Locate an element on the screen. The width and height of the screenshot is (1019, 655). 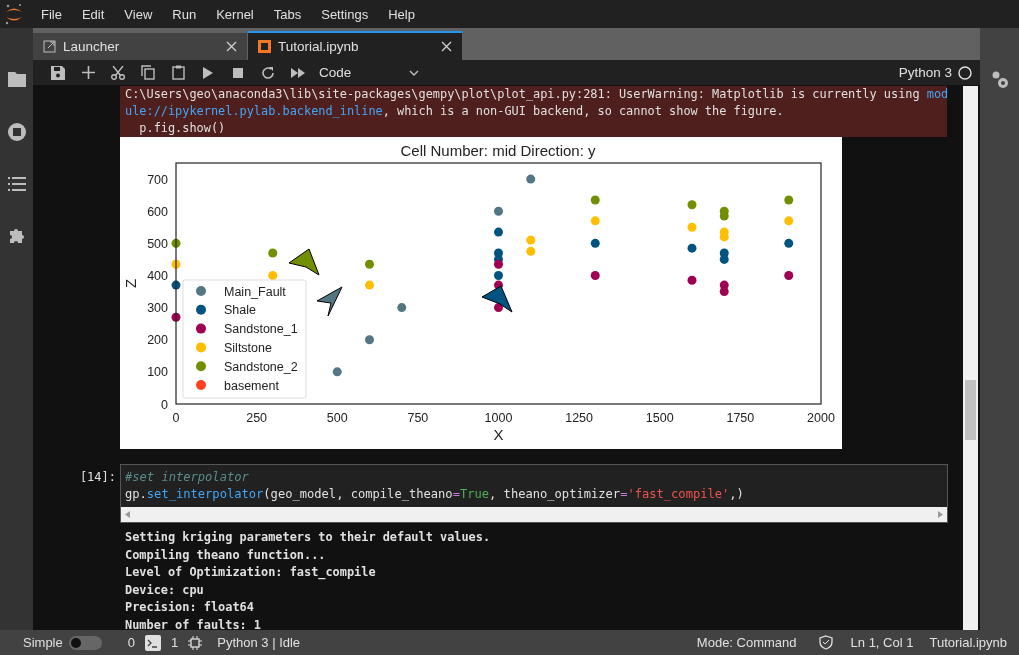
cursor-position: Ln 1, Col 1 is located at coordinates (882, 642).